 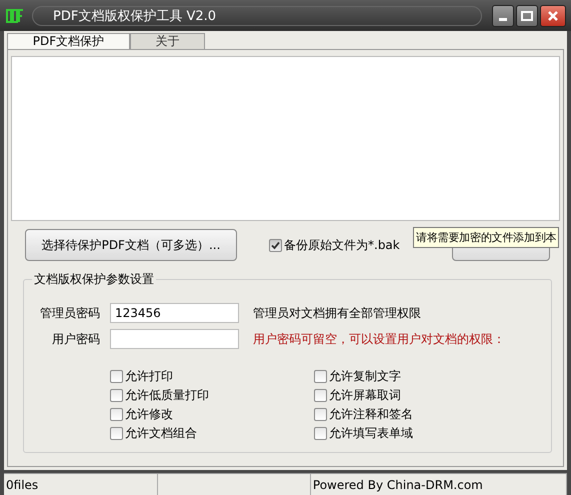 What do you see at coordinates (149, 414) in the screenshot?
I see `checkbox-label: 允许修改` at bounding box center [149, 414].